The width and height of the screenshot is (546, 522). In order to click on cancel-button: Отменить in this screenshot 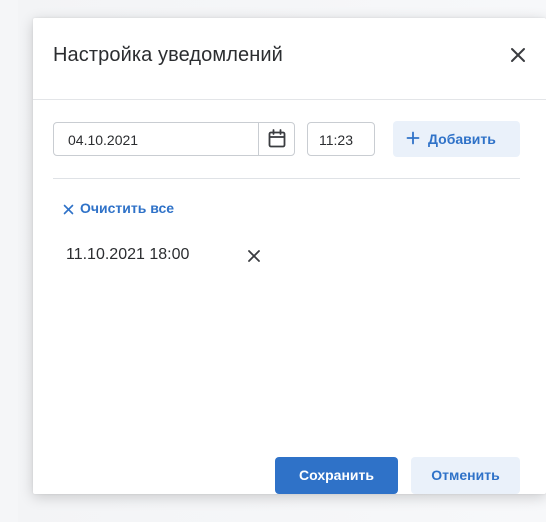, I will do `click(465, 475)`.